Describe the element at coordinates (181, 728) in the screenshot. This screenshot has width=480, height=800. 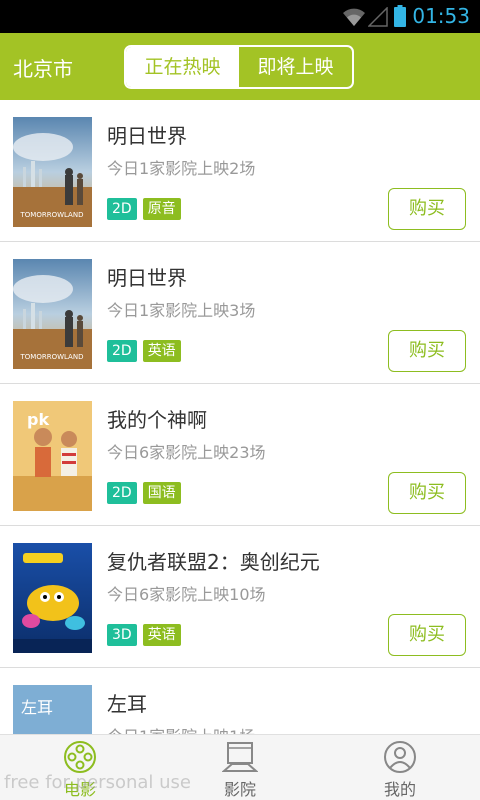
I see `showtime-summary: 今日1家影院上映1场` at that location.